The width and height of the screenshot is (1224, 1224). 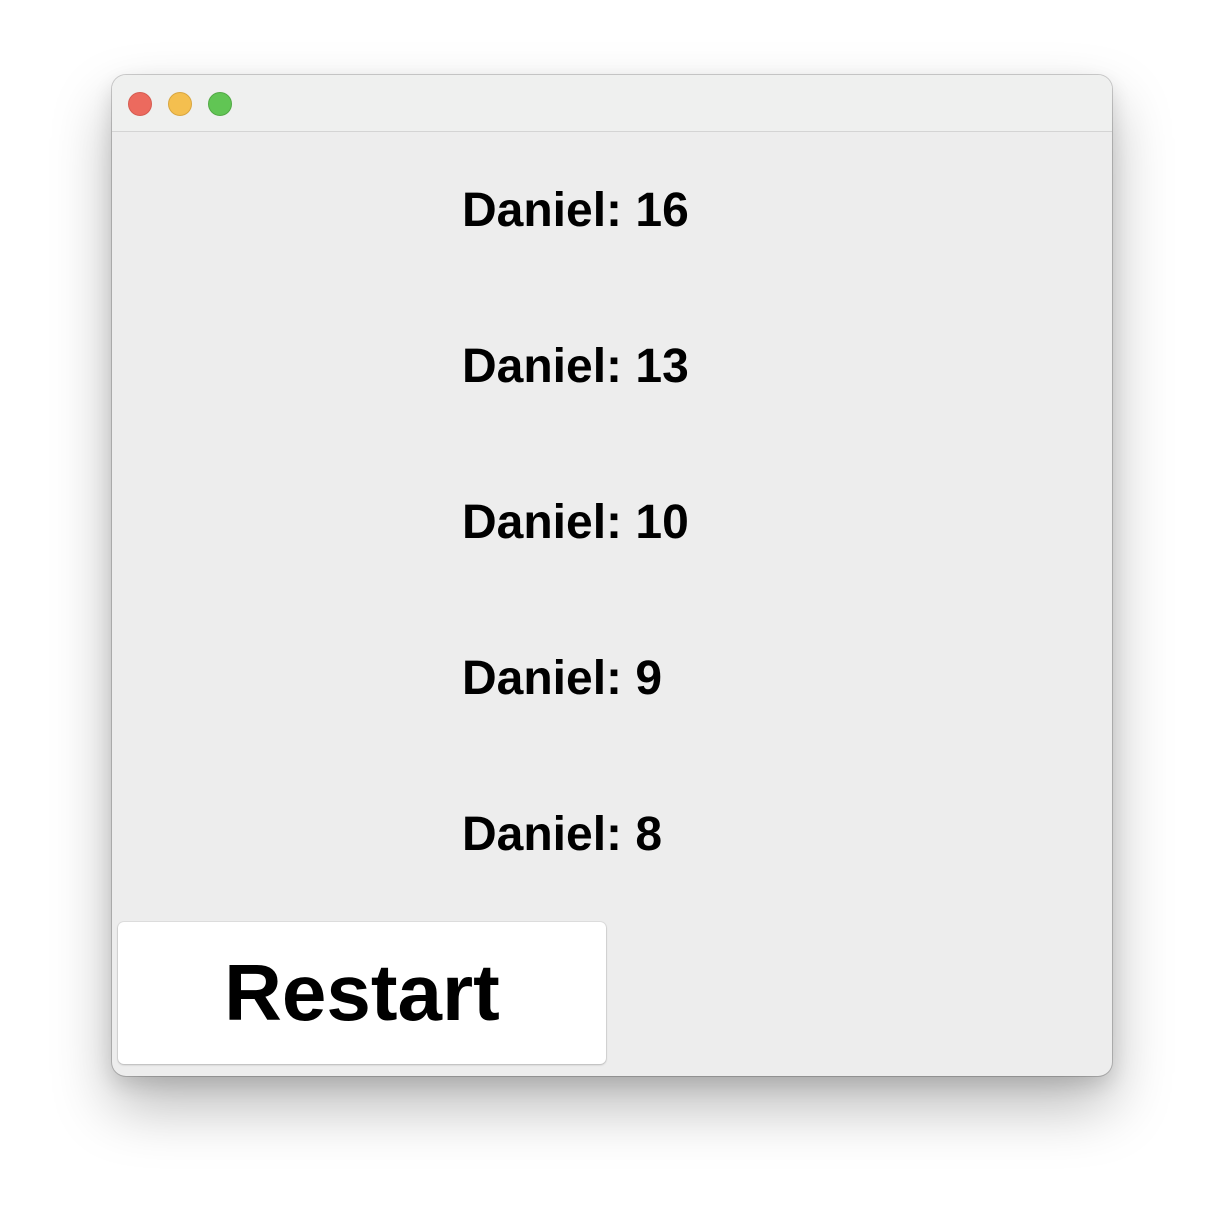 I want to click on score-entry: Daniel: 13, so click(x=575, y=366).